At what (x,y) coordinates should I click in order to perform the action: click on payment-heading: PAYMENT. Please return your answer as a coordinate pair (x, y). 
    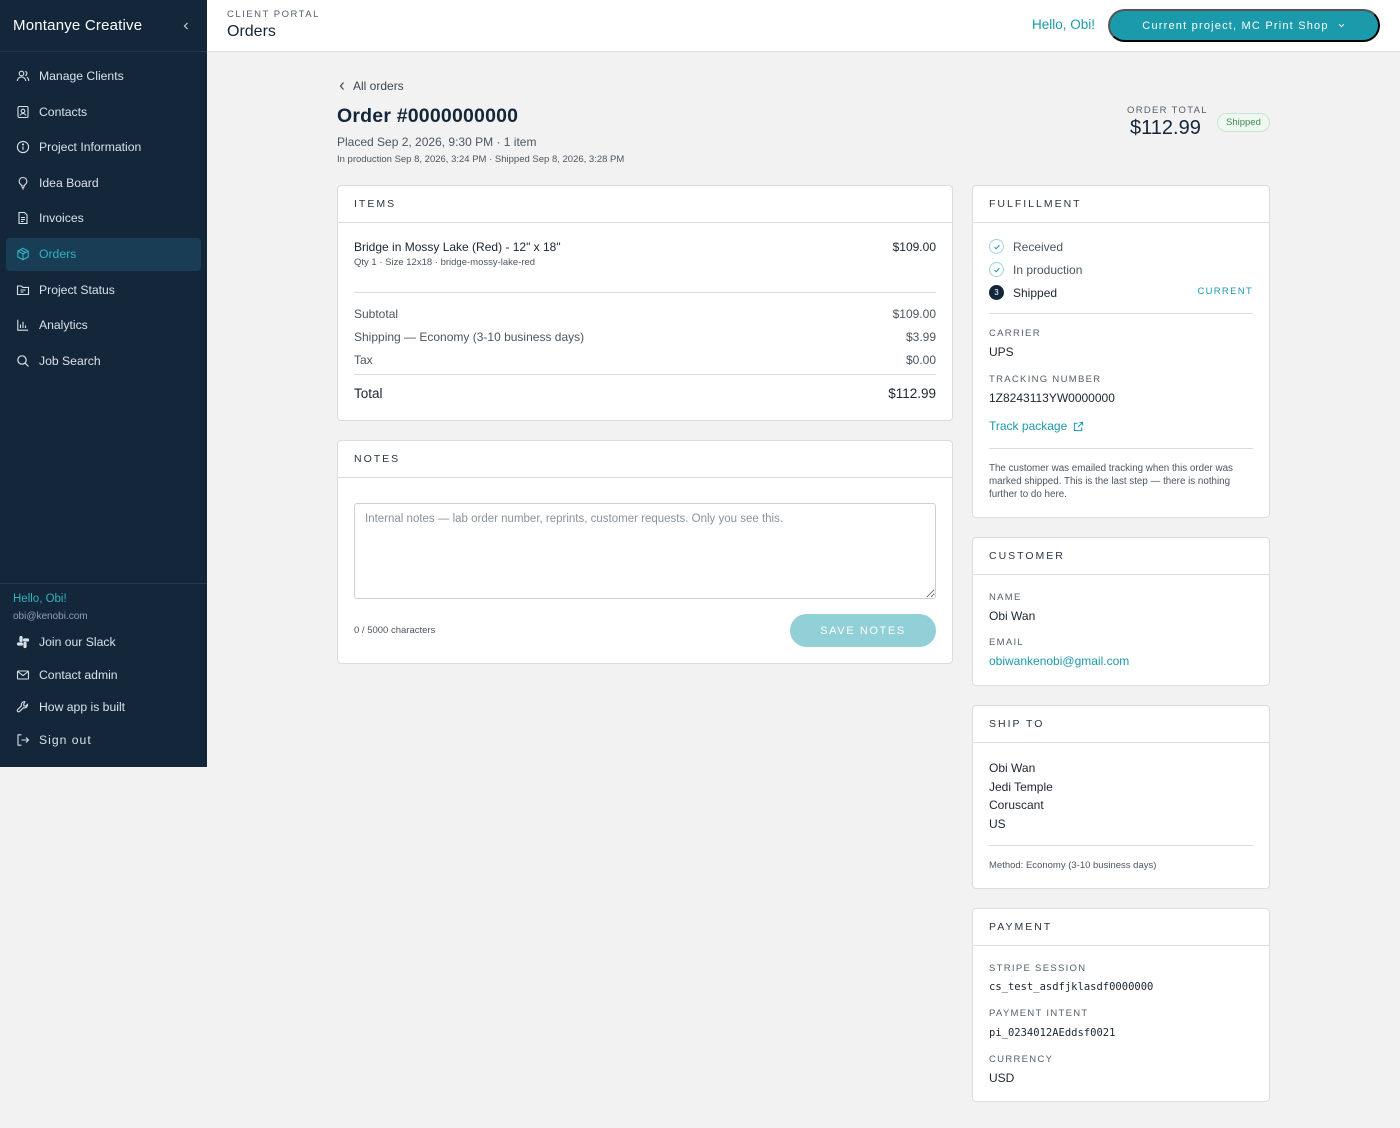
    Looking at the image, I should click on (1121, 927).